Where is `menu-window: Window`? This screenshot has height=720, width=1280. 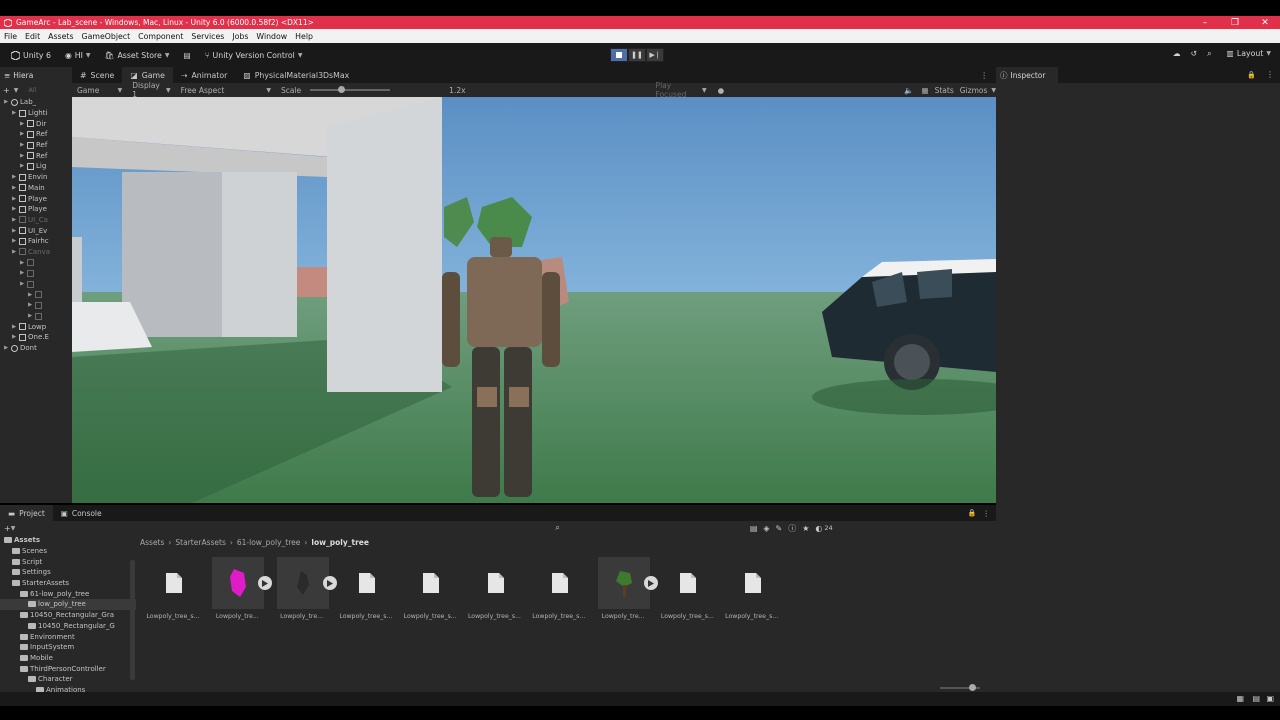 menu-window: Window is located at coordinates (271, 36).